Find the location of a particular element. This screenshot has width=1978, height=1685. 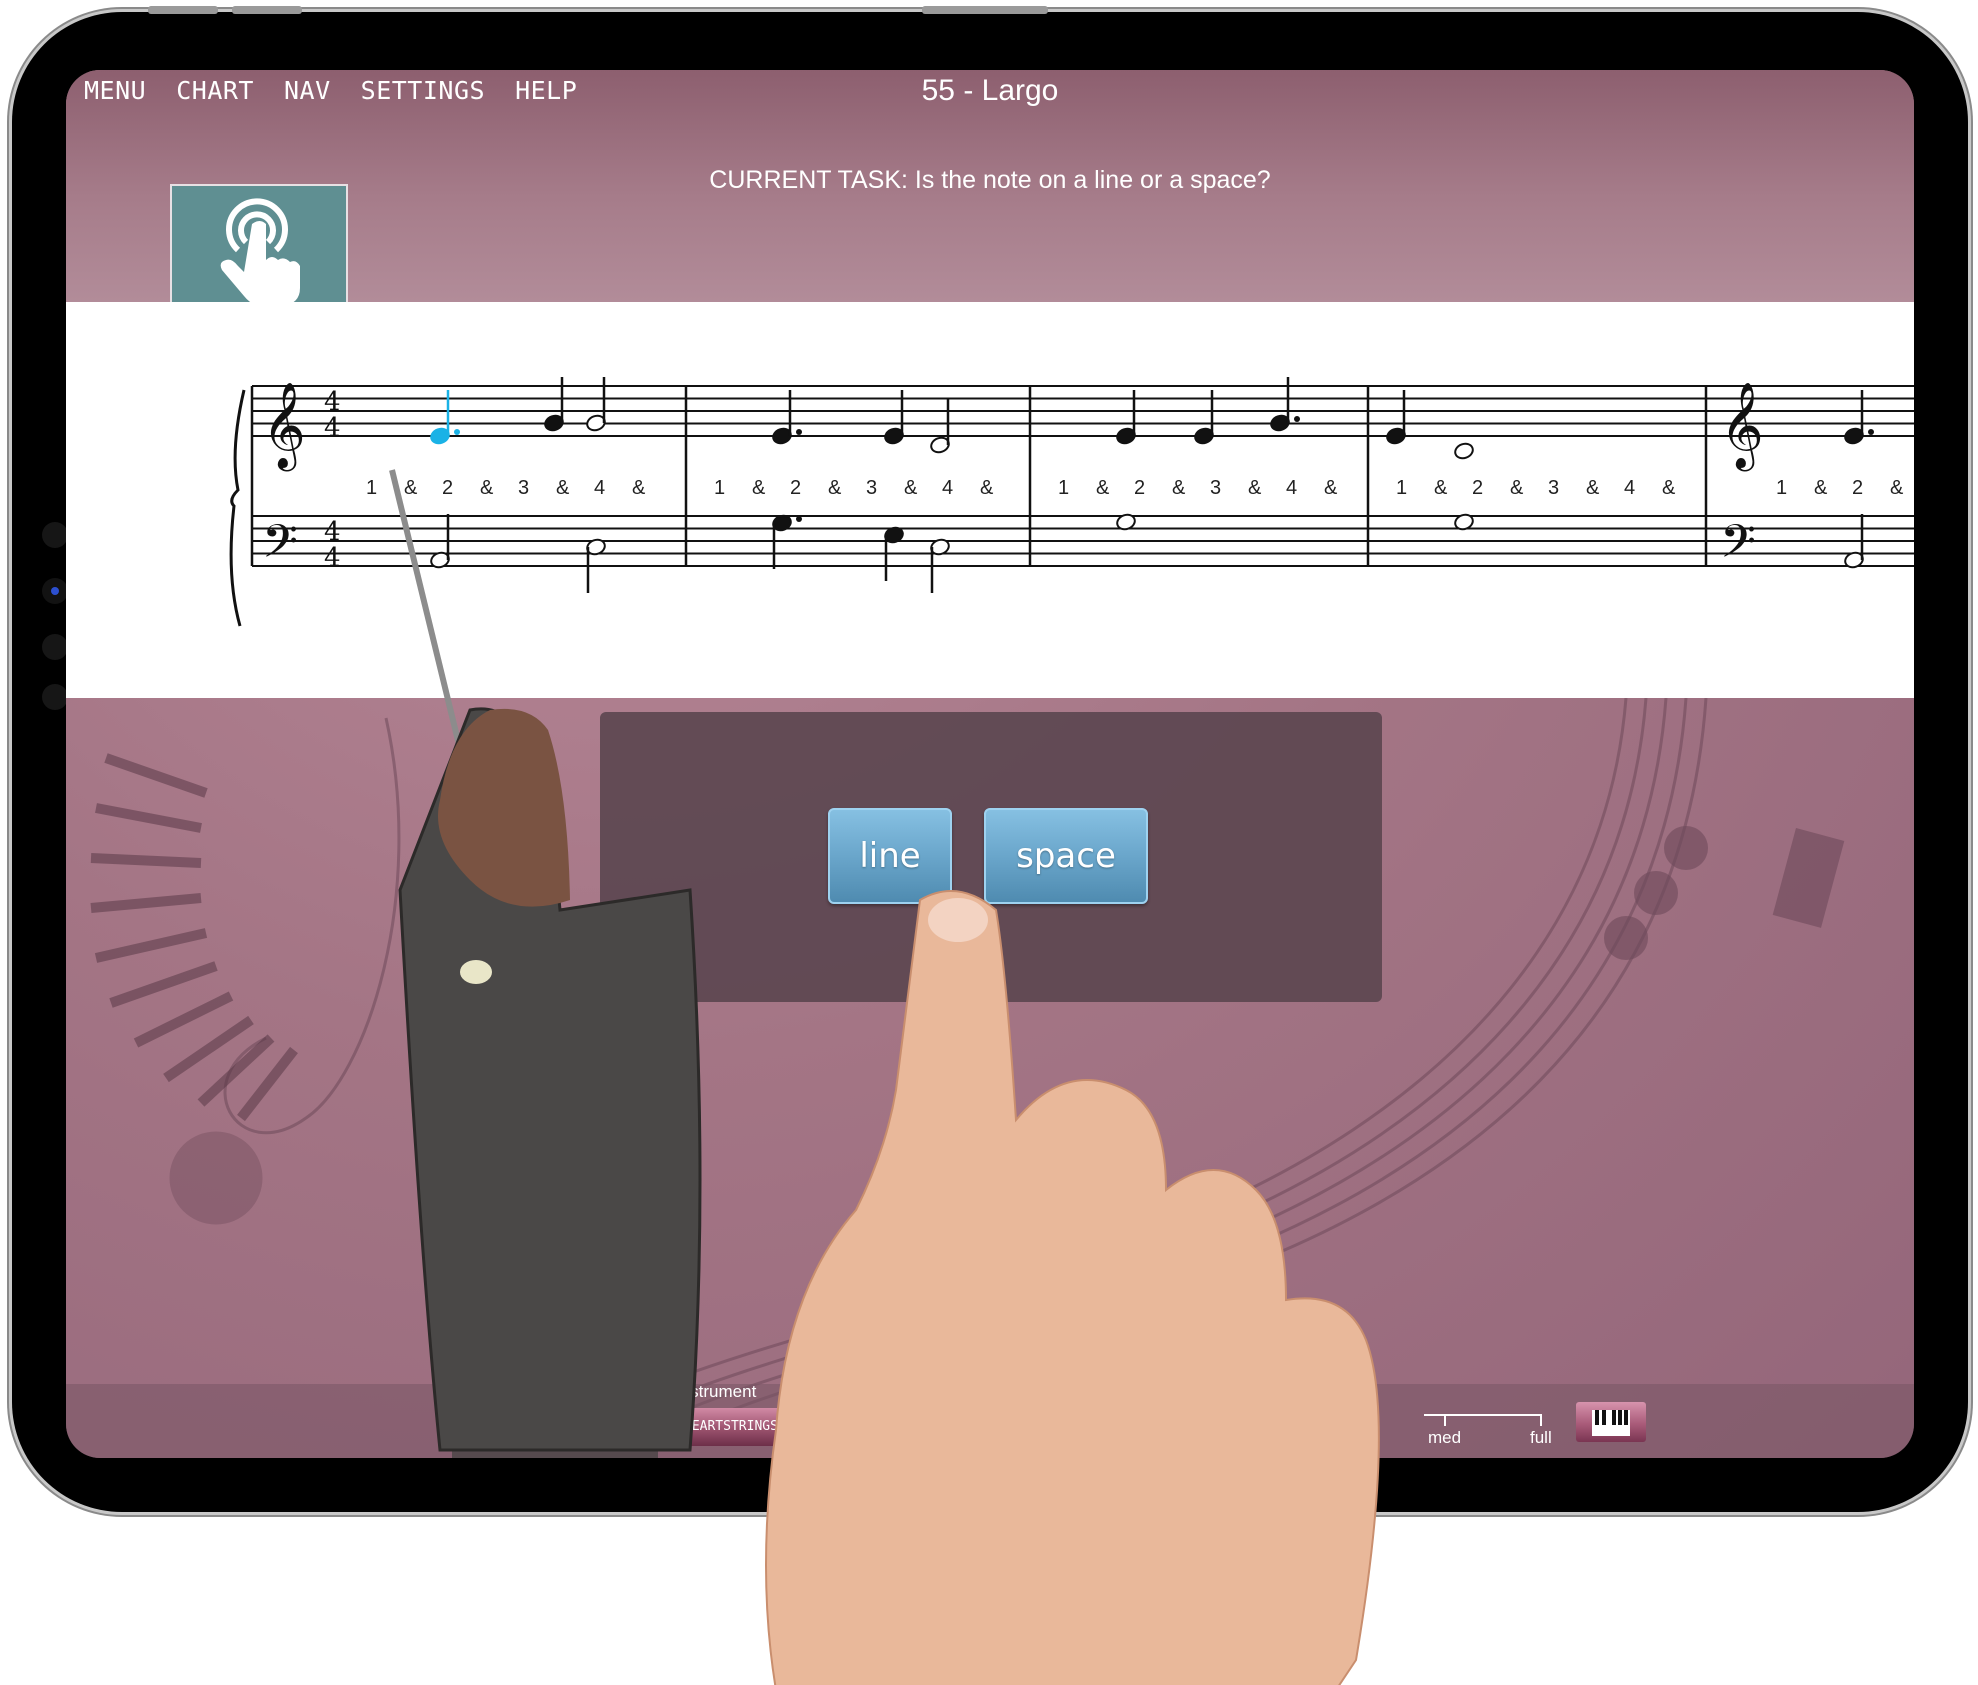

line-answer-button: line is located at coordinates (890, 856).